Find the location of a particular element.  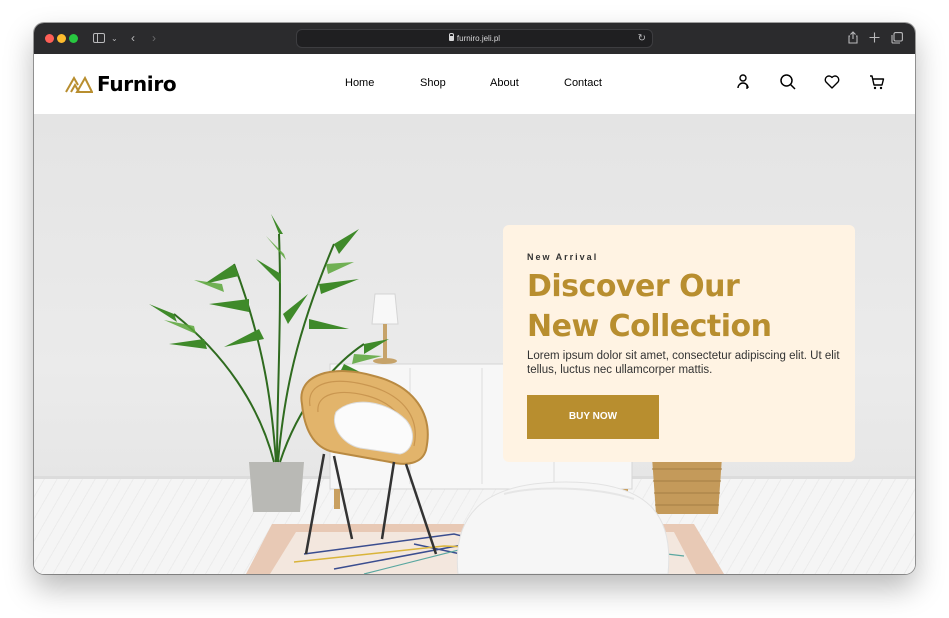

address-bar: furniro.jeli.pl ↻ is located at coordinates (474, 38).